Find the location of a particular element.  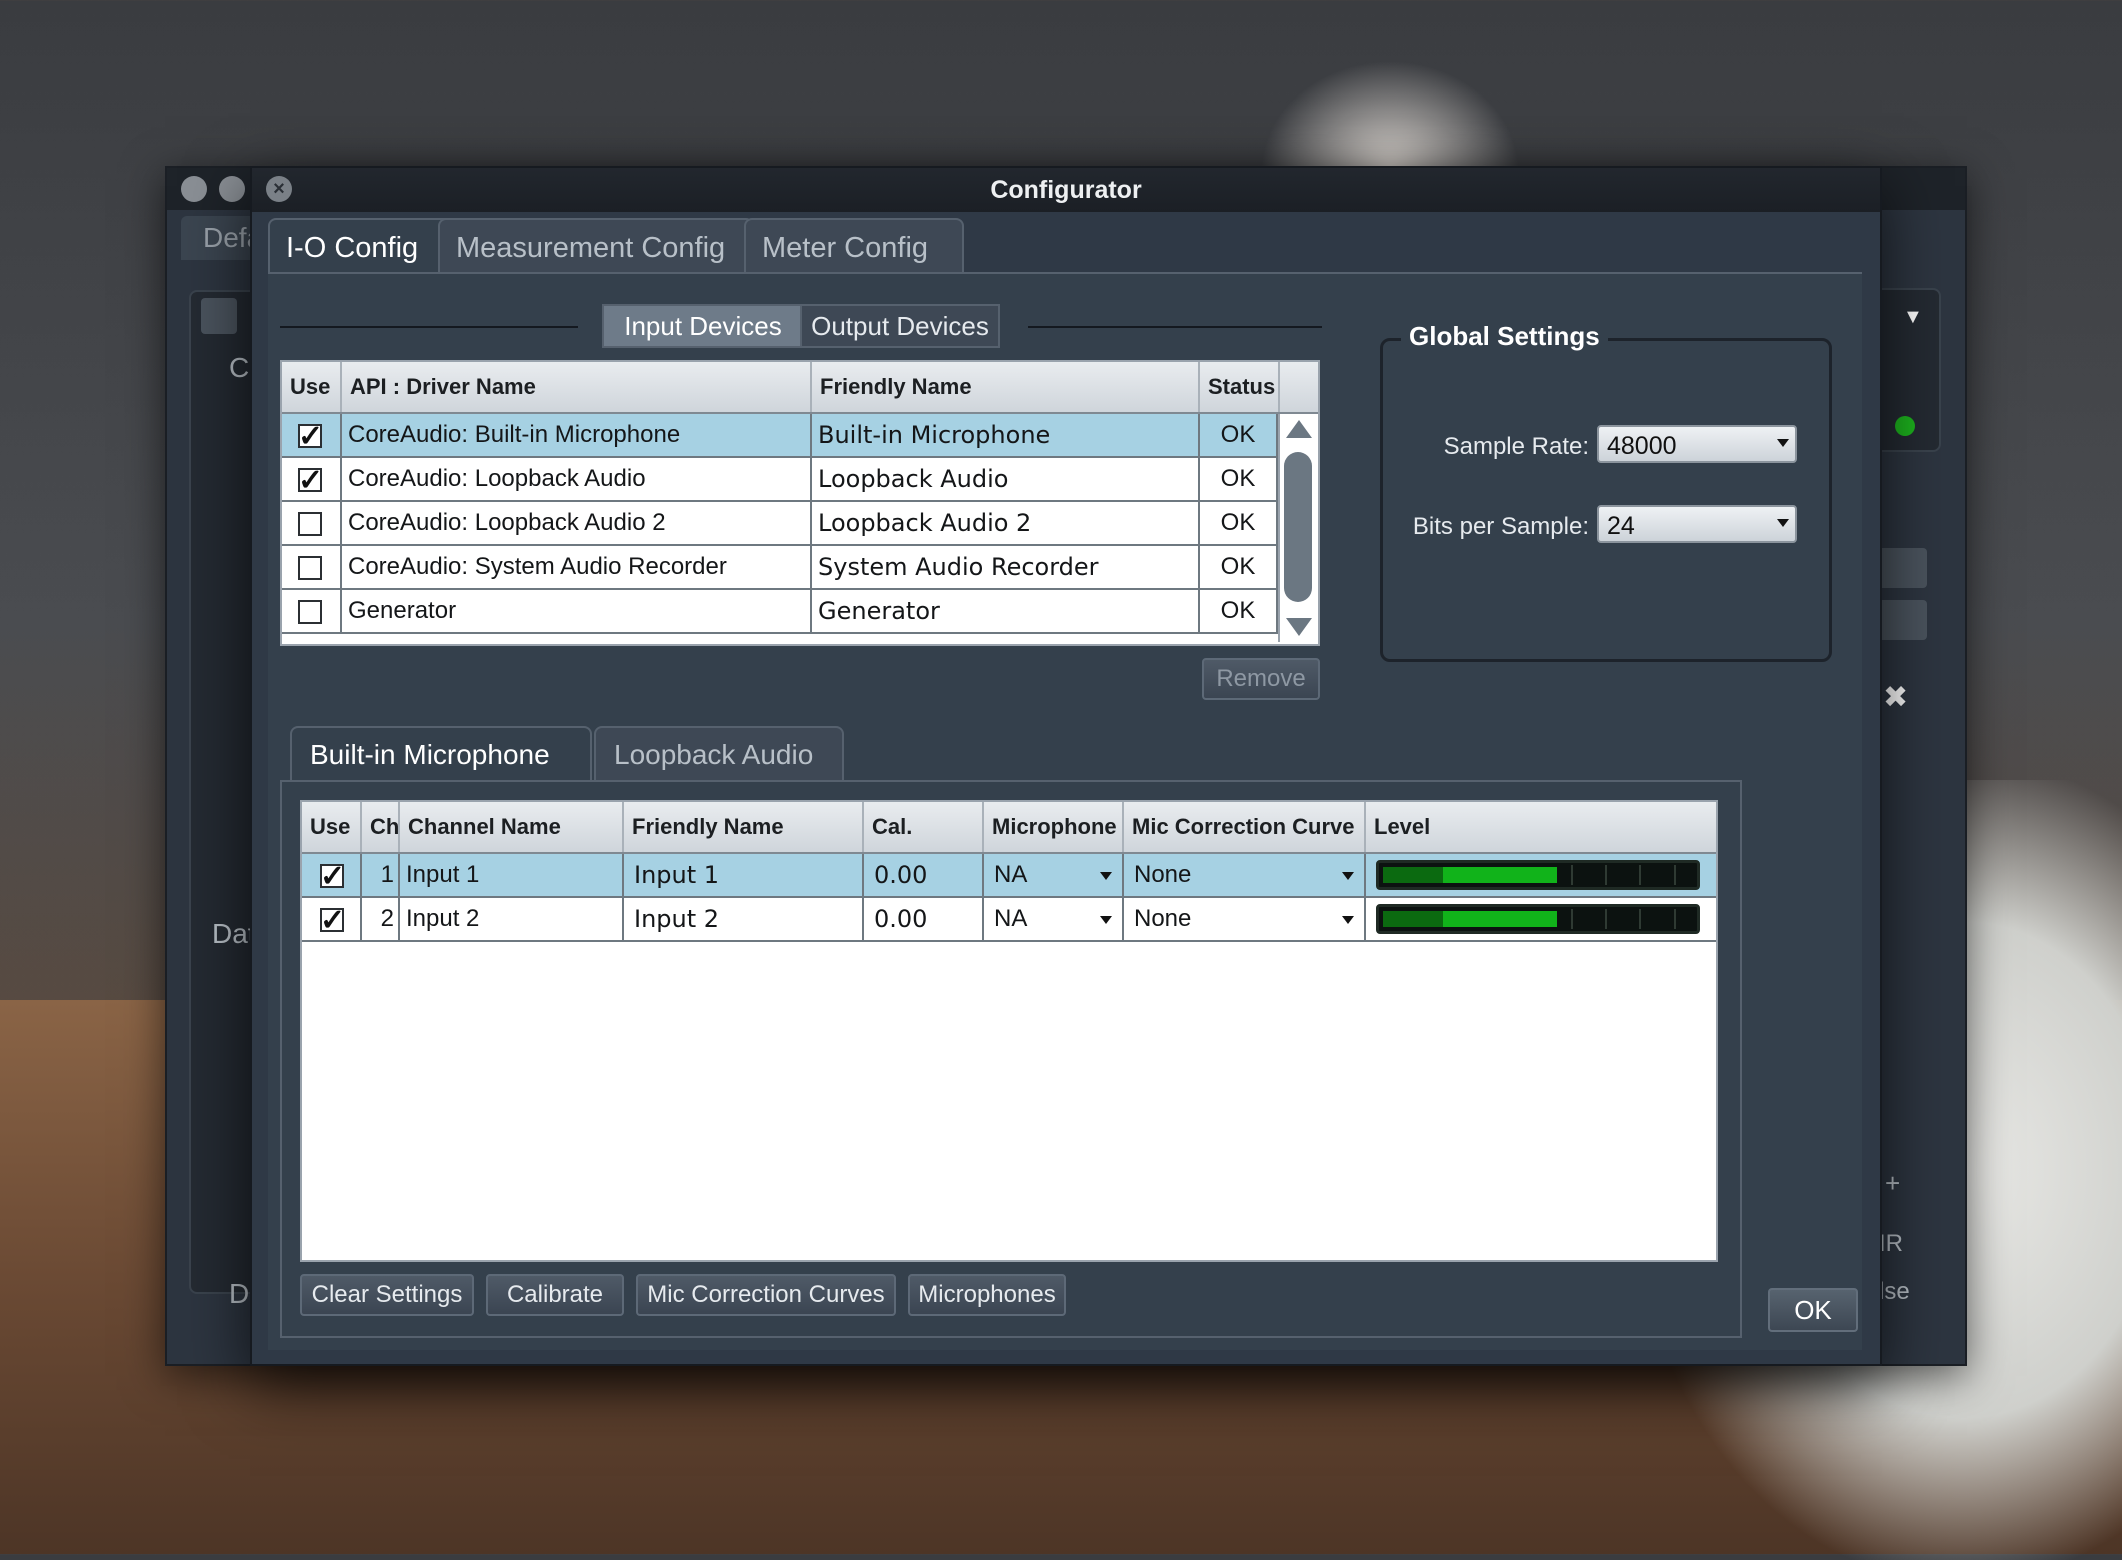

bg-fragment-ir: IR is located at coordinates (1891, 1243).